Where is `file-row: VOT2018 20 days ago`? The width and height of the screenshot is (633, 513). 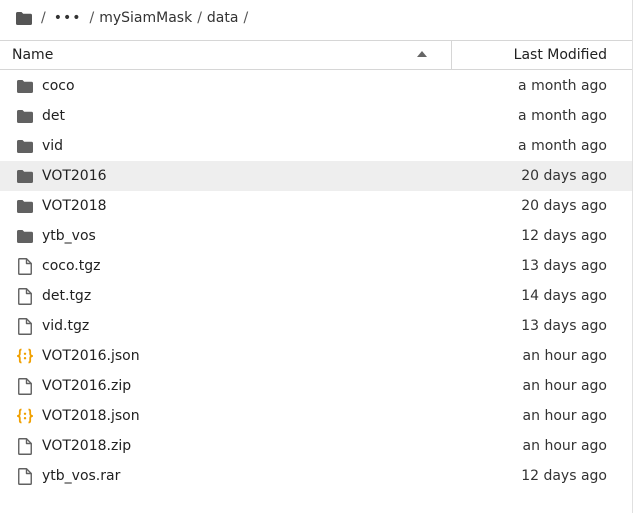
file-row: VOT2018 20 days ago is located at coordinates (316, 206).